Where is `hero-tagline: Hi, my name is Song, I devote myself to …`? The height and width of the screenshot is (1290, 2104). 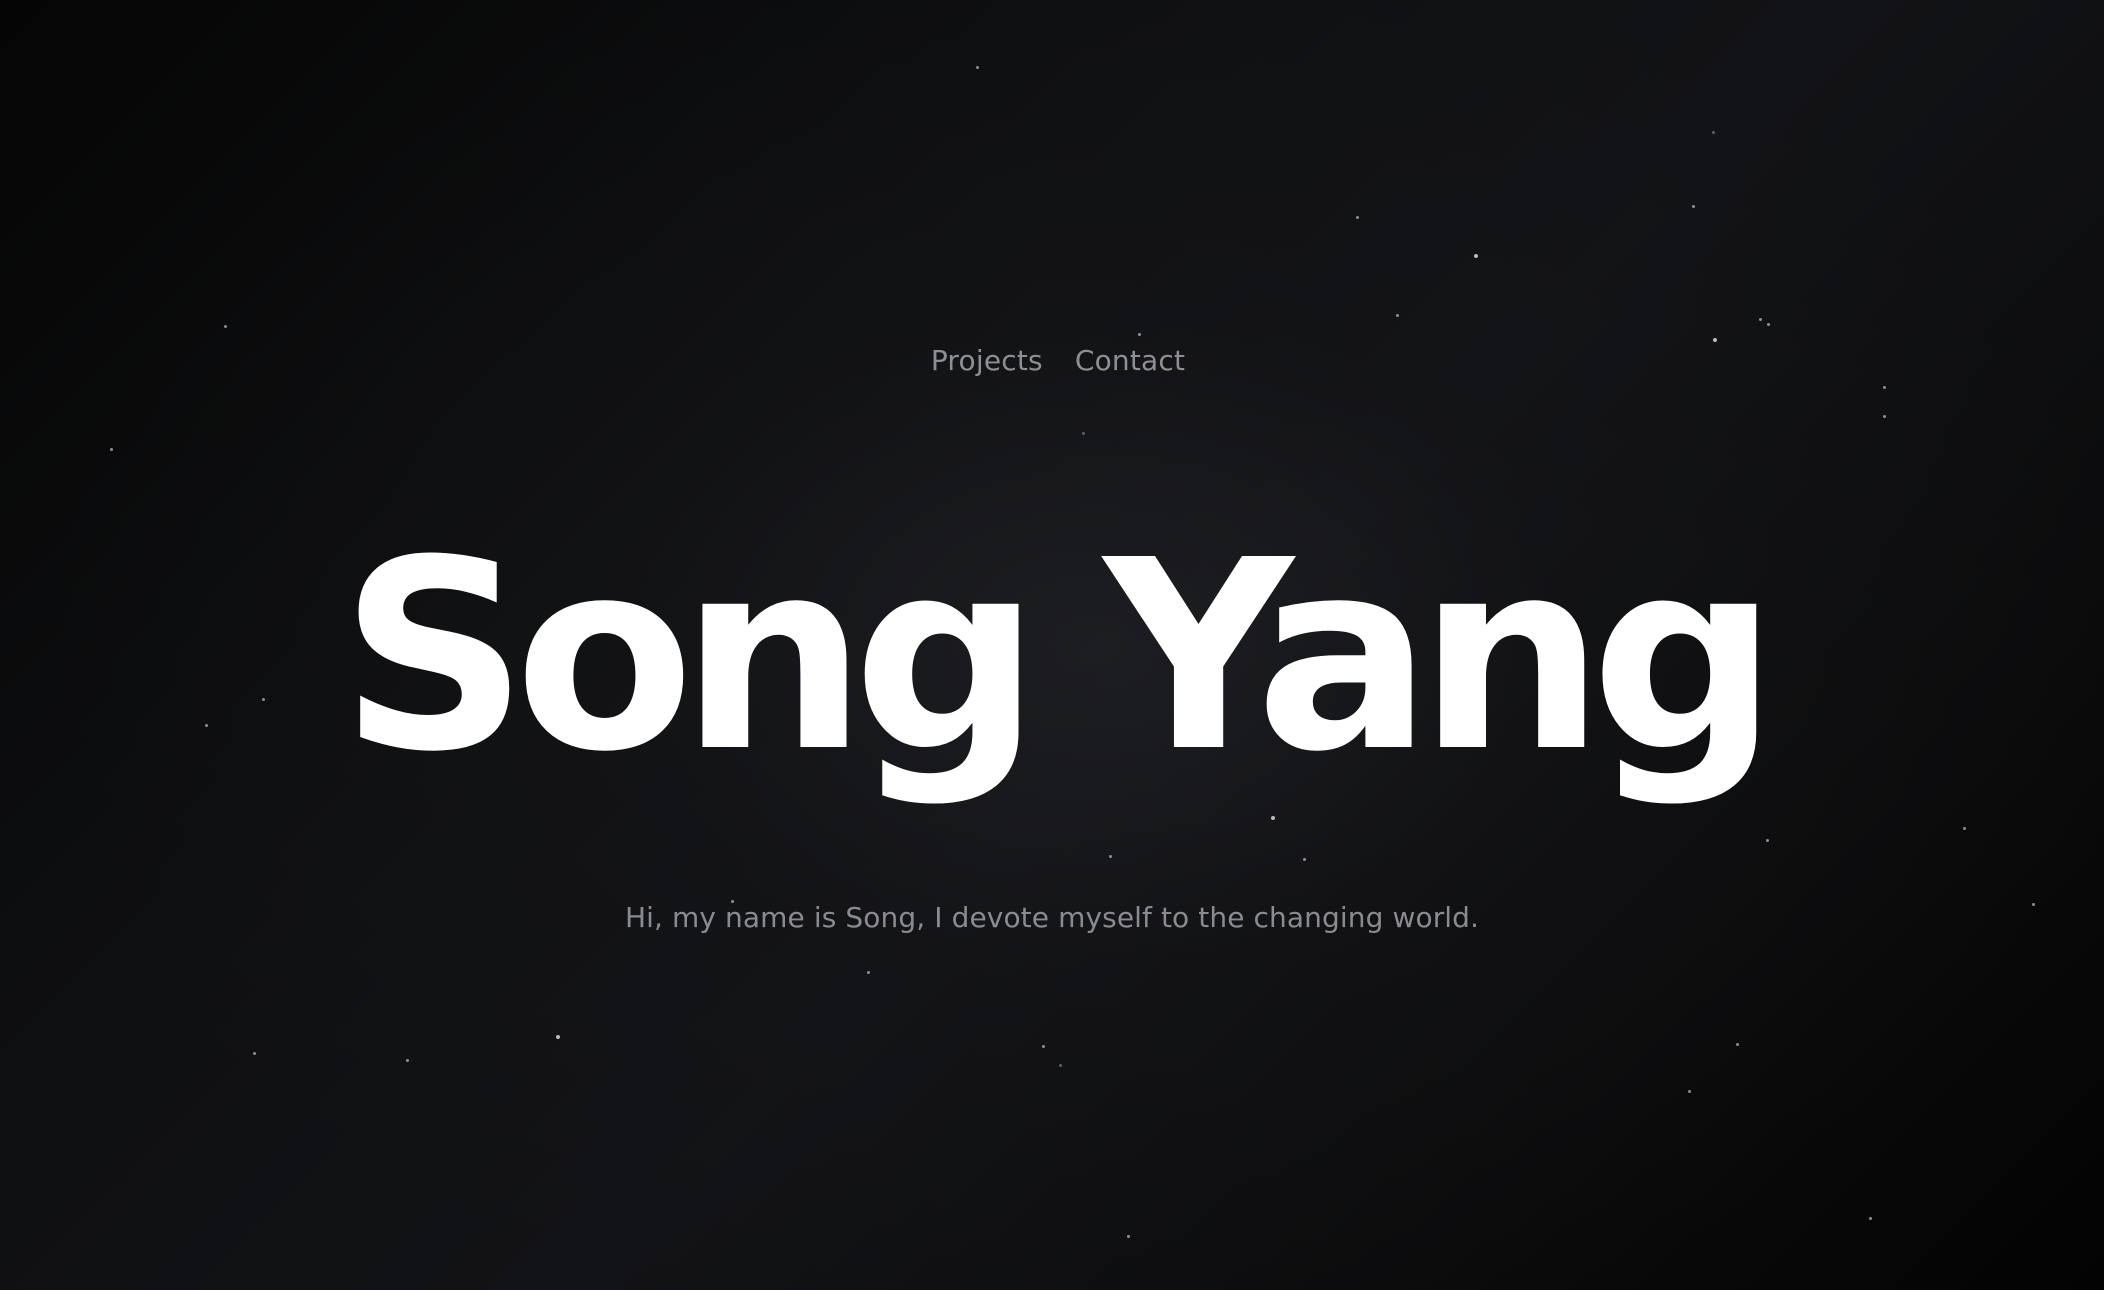
hero-tagline: Hi, my name is Song, I devote myself to … is located at coordinates (1052, 917).